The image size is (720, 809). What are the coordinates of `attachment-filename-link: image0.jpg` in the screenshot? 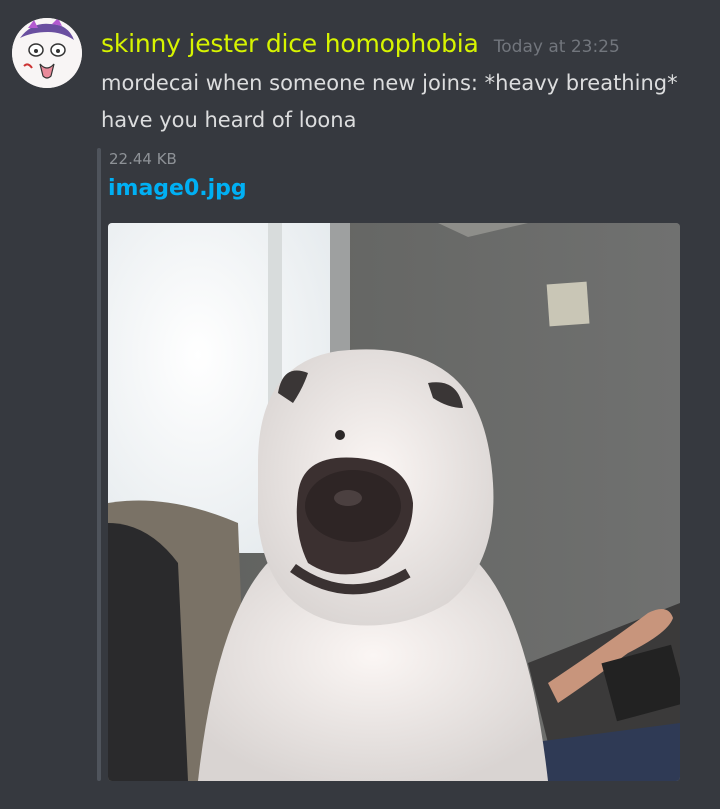 It's located at (177, 188).